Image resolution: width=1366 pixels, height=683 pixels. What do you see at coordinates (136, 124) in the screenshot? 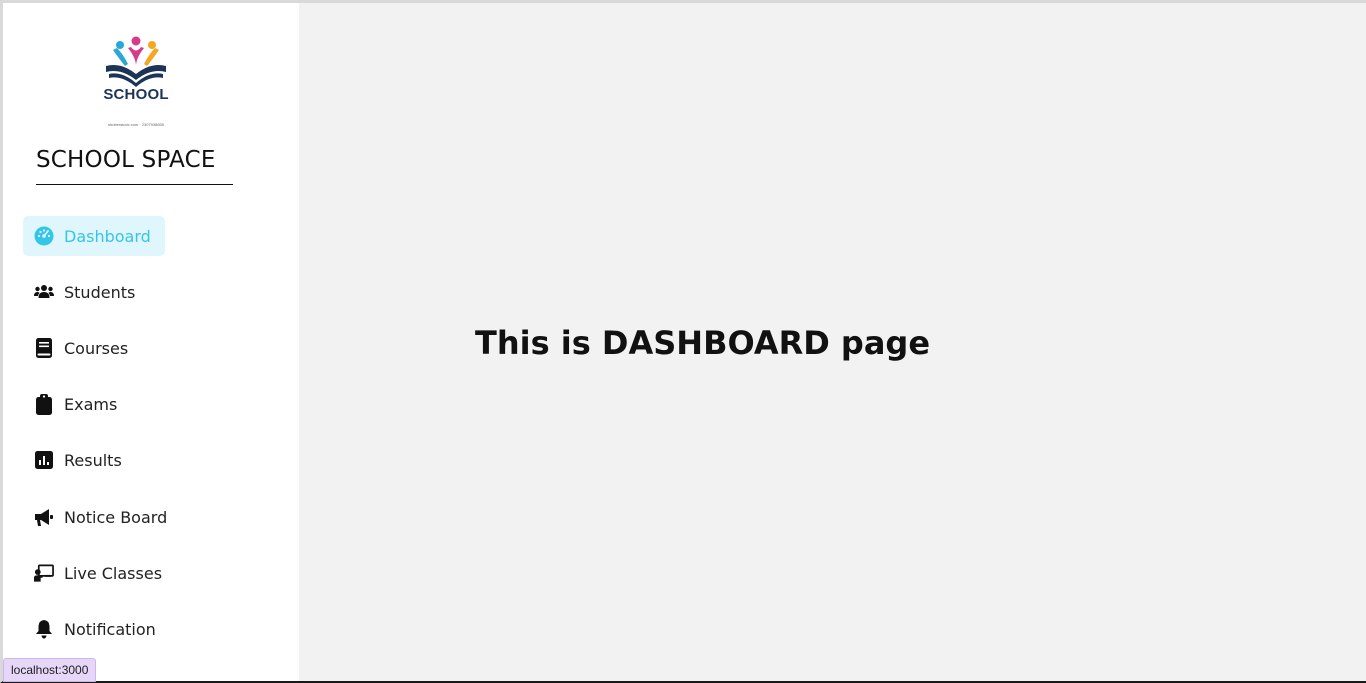
I see `logo-credit: shutterstock.com · 2307938659` at bounding box center [136, 124].